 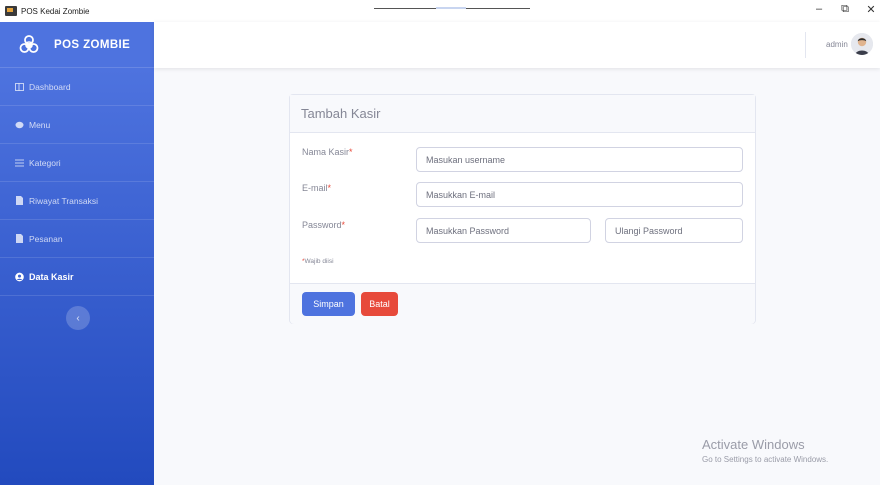 I want to click on sidebar-item-label: Pesanan, so click(x=46, y=238).